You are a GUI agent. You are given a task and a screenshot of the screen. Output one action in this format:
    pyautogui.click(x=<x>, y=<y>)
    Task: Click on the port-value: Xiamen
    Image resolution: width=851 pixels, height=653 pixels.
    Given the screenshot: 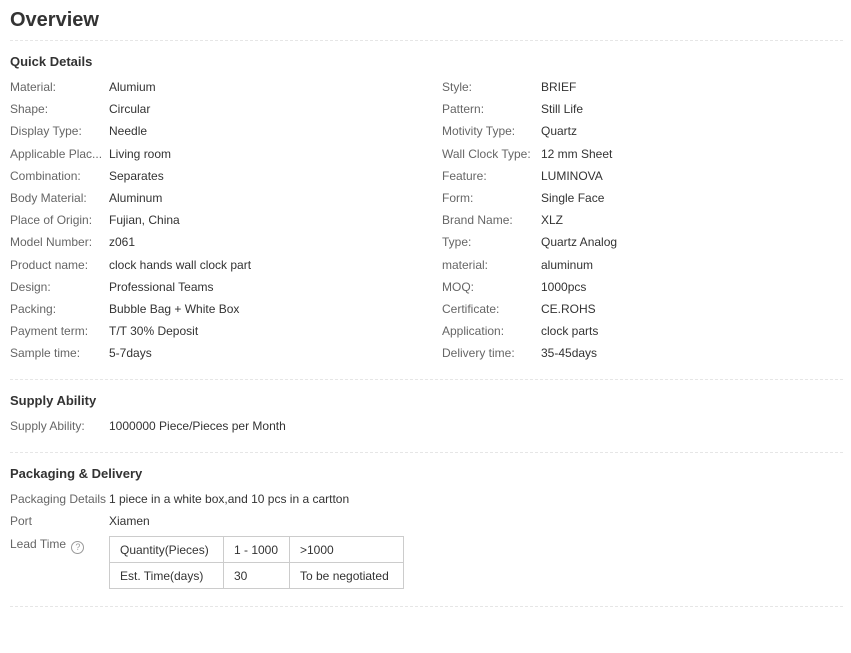 What is the action you would take?
    pyautogui.click(x=129, y=521)
    